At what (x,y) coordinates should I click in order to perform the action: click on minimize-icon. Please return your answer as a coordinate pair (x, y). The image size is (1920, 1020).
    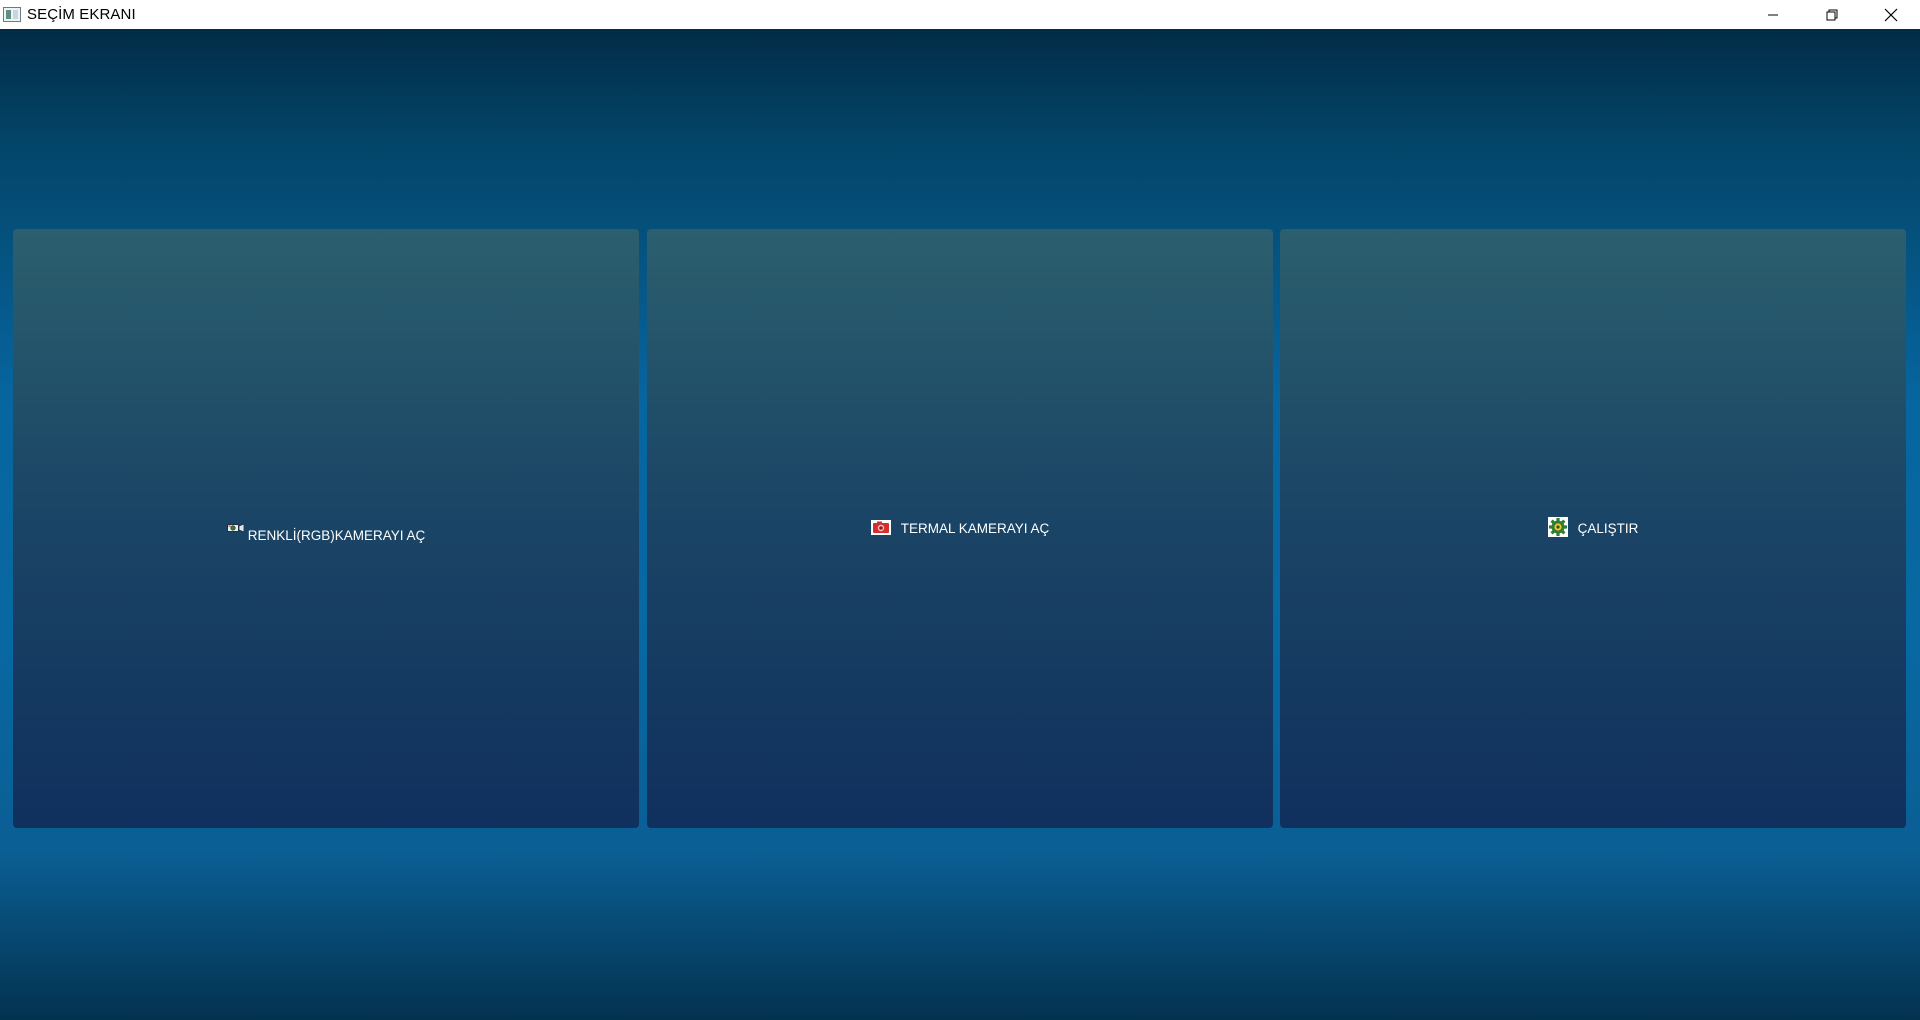
    Looking at the image, I should click on (1773, 15).